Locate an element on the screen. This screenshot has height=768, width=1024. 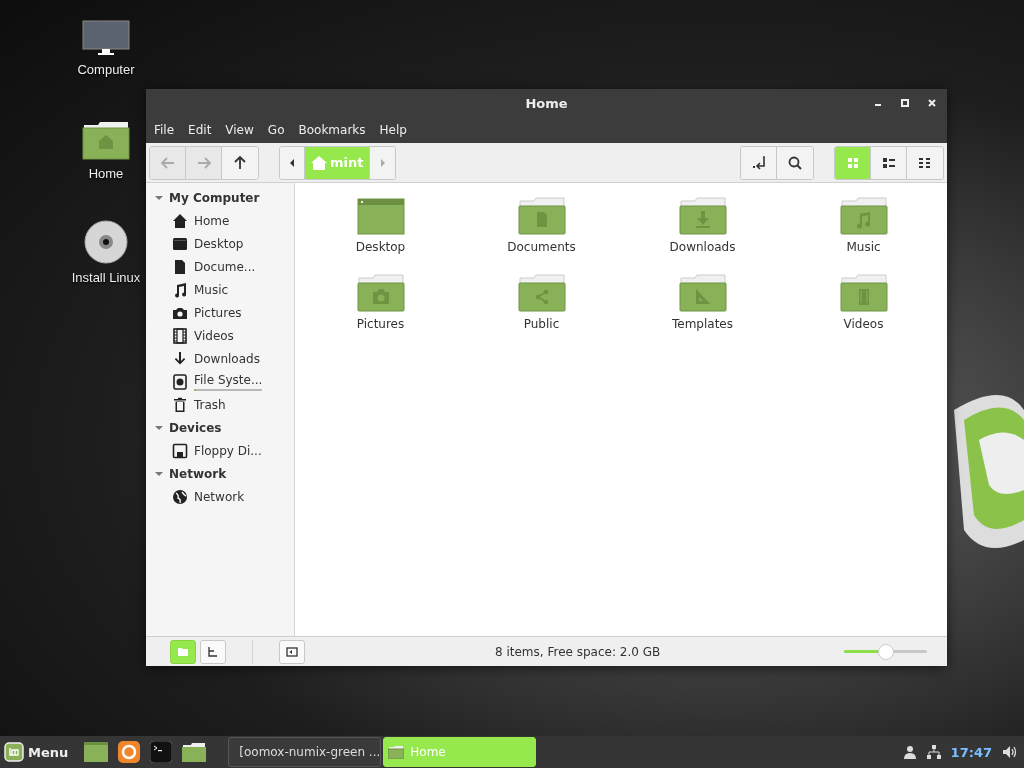
menu-item: Edit is located at coordinates (200, 130).